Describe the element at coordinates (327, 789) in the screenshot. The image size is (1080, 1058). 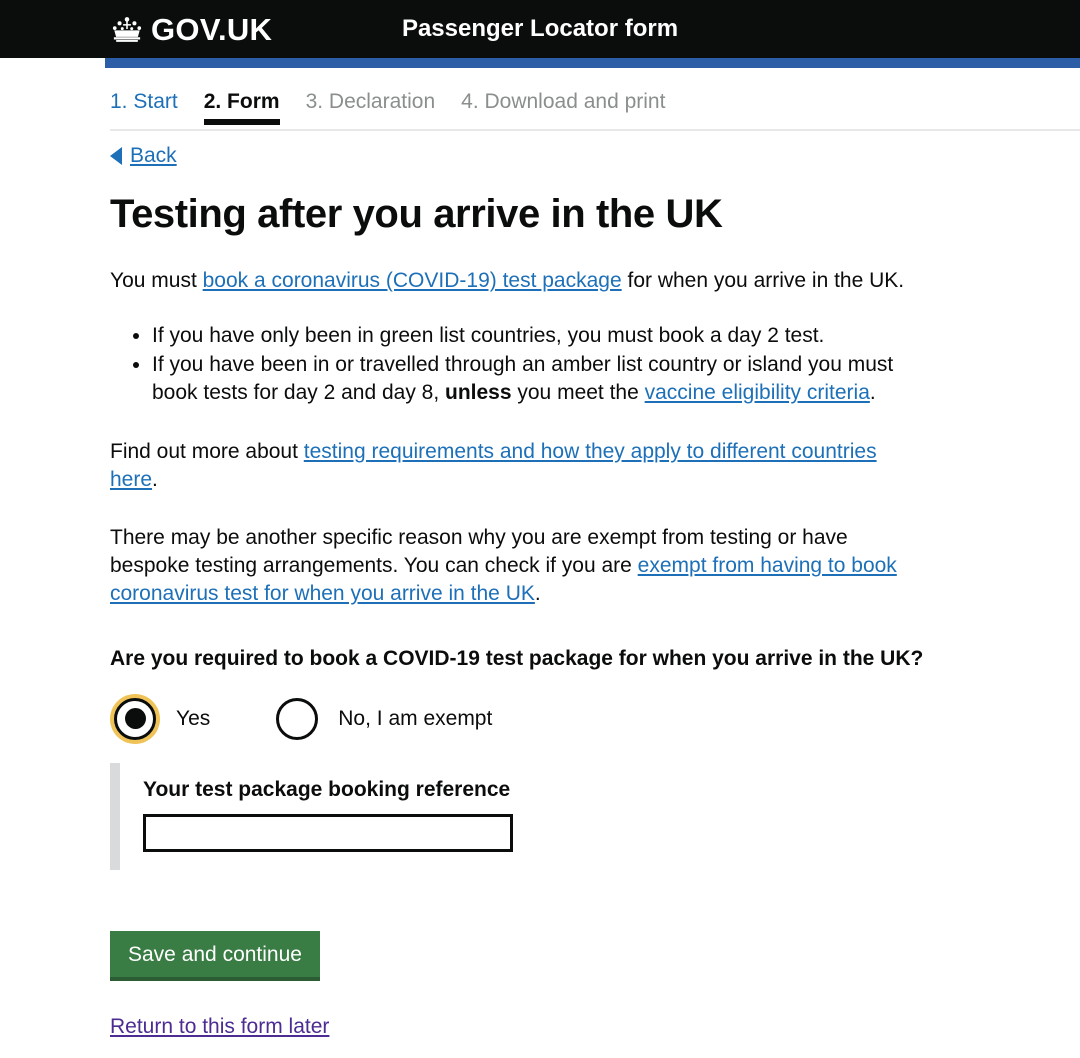
I see `booking-reference-label: Your test package booking reference` at that location.